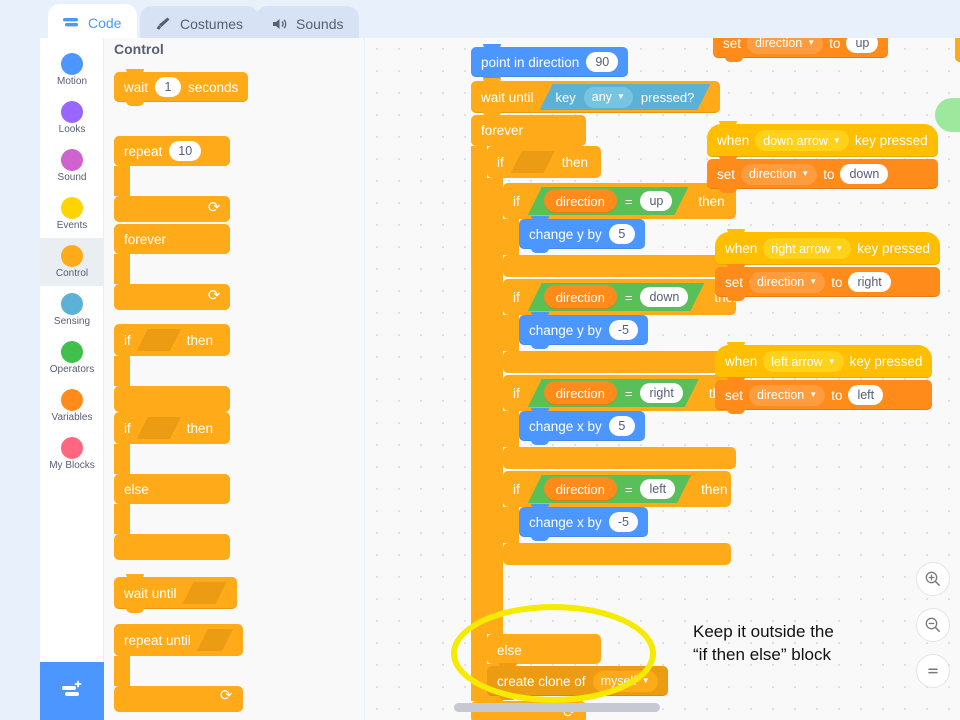 The image size is (960, 720). Describe the element at coordinates (308, 24) in the screenshot. I see `tab-sounds: Sounds` at that location.